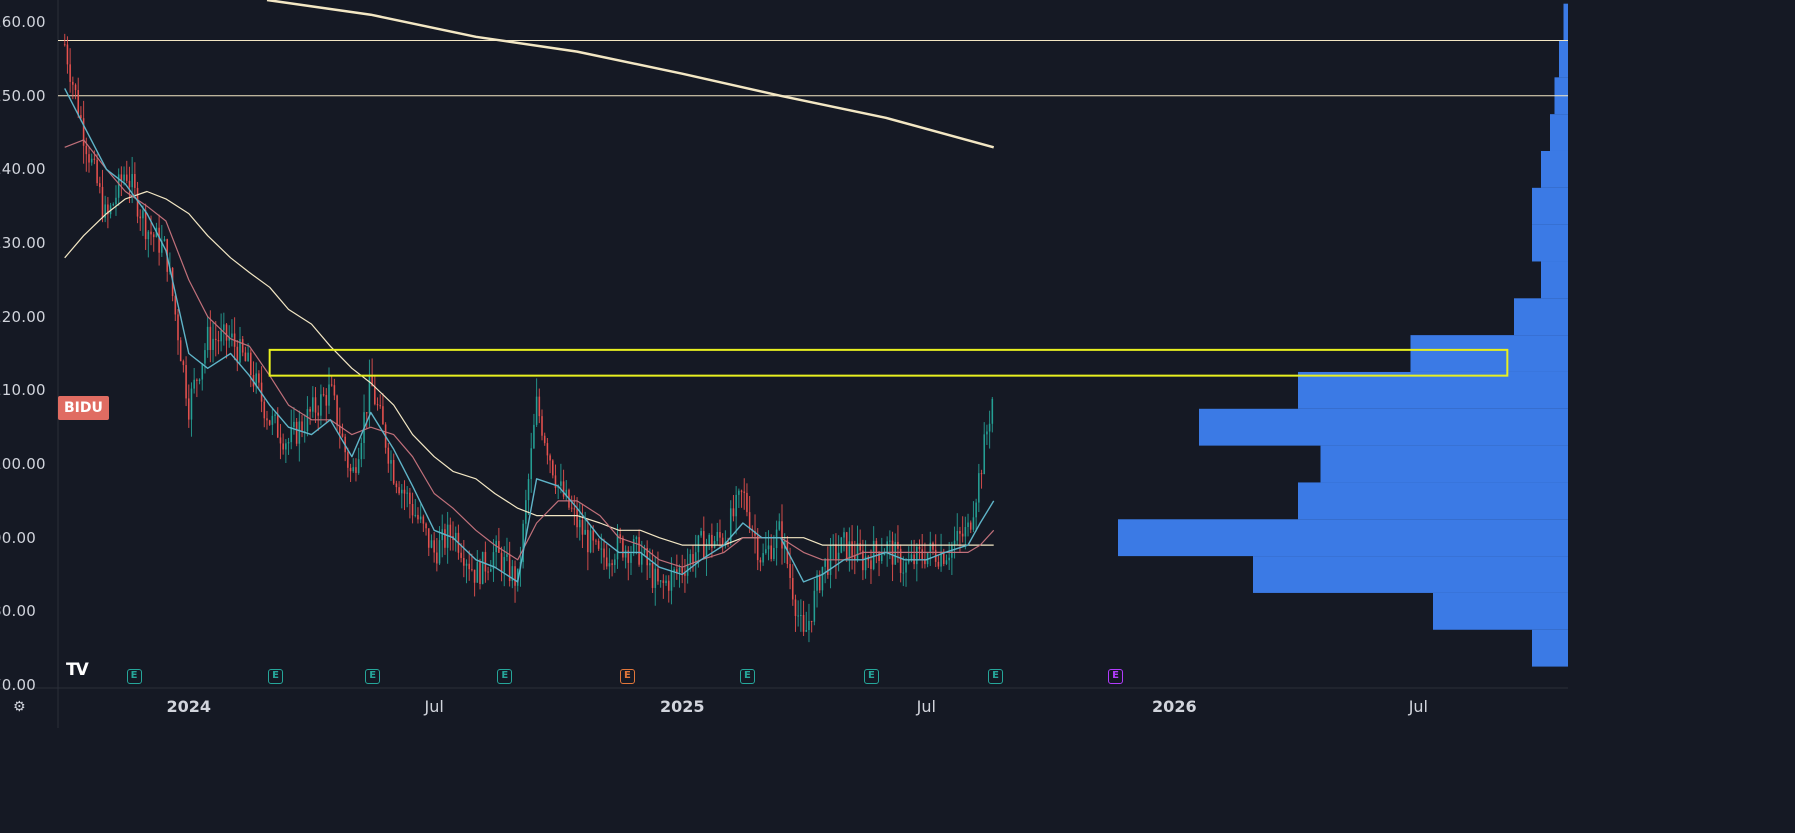  What do you see at coordinates (23, 464) in the screenshot?
I see `price-axis-label: 100.00` at bounding box center [23, 464].